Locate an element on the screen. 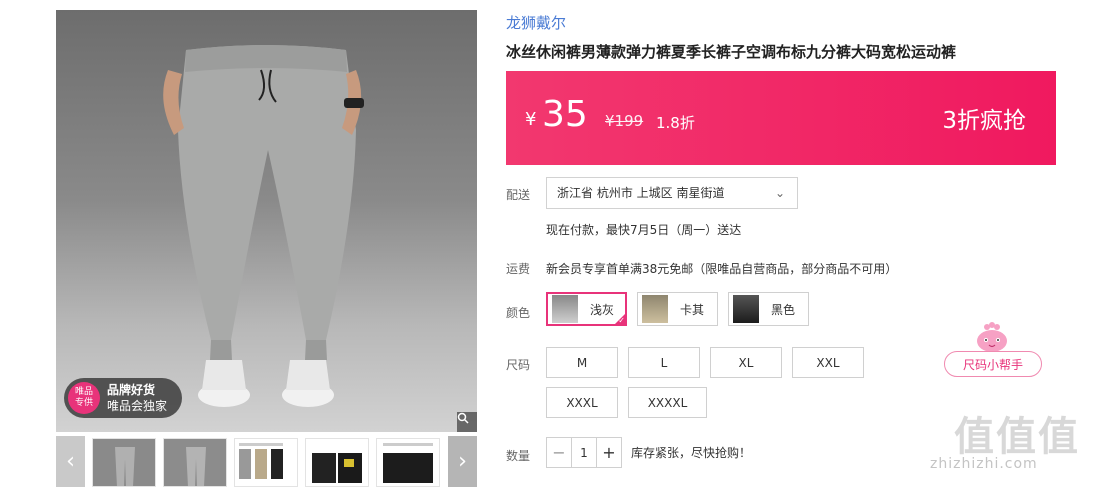 The width and height of the screenshot is (1101, 487). size-option-xl: XL is located at coordinates (746, 362).